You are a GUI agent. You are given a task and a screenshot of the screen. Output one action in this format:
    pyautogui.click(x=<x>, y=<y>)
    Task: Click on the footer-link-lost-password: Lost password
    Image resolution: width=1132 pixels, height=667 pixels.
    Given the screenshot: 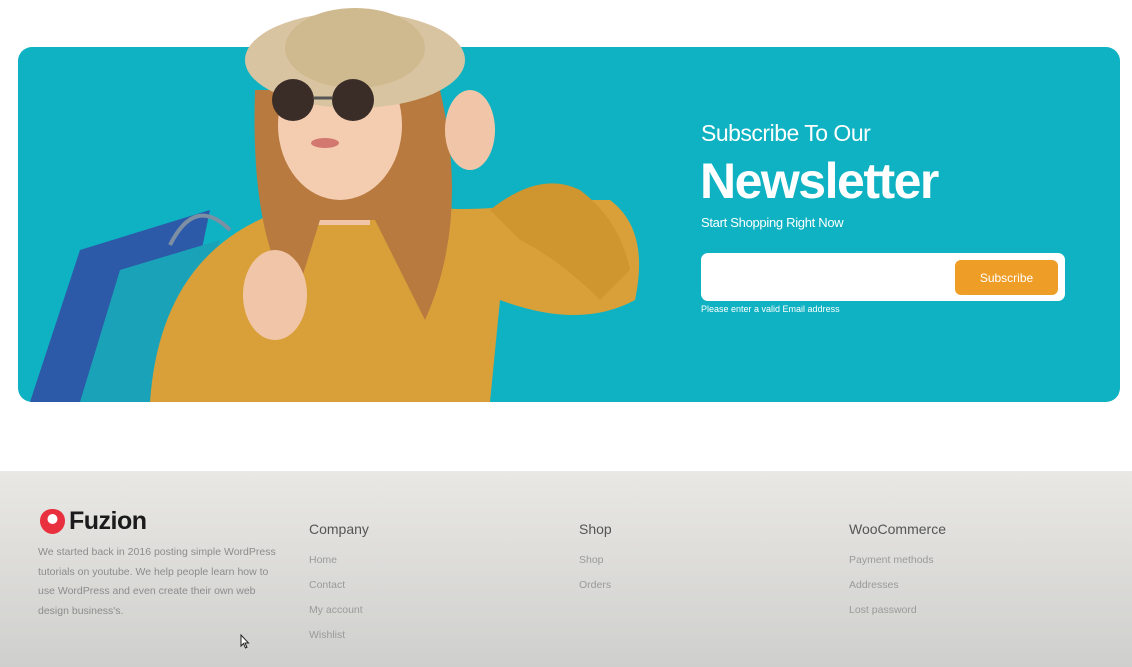 What is the action you would take?
    pyautogui.click(x=897, y=615)
    